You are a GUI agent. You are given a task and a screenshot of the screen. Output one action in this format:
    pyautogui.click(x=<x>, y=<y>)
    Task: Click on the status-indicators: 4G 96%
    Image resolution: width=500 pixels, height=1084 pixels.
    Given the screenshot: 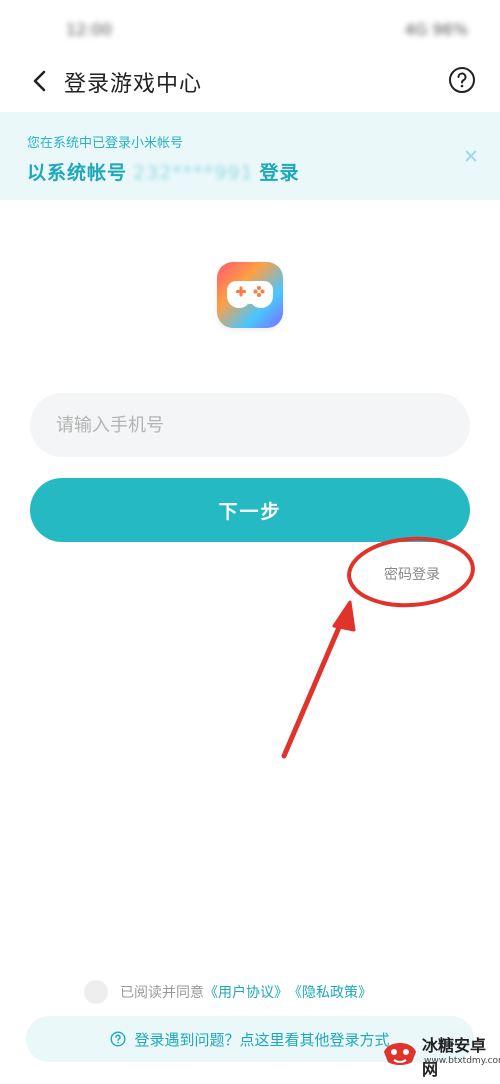 What is the action you would take?
    pyautogui.click(x=436, y=29)
    